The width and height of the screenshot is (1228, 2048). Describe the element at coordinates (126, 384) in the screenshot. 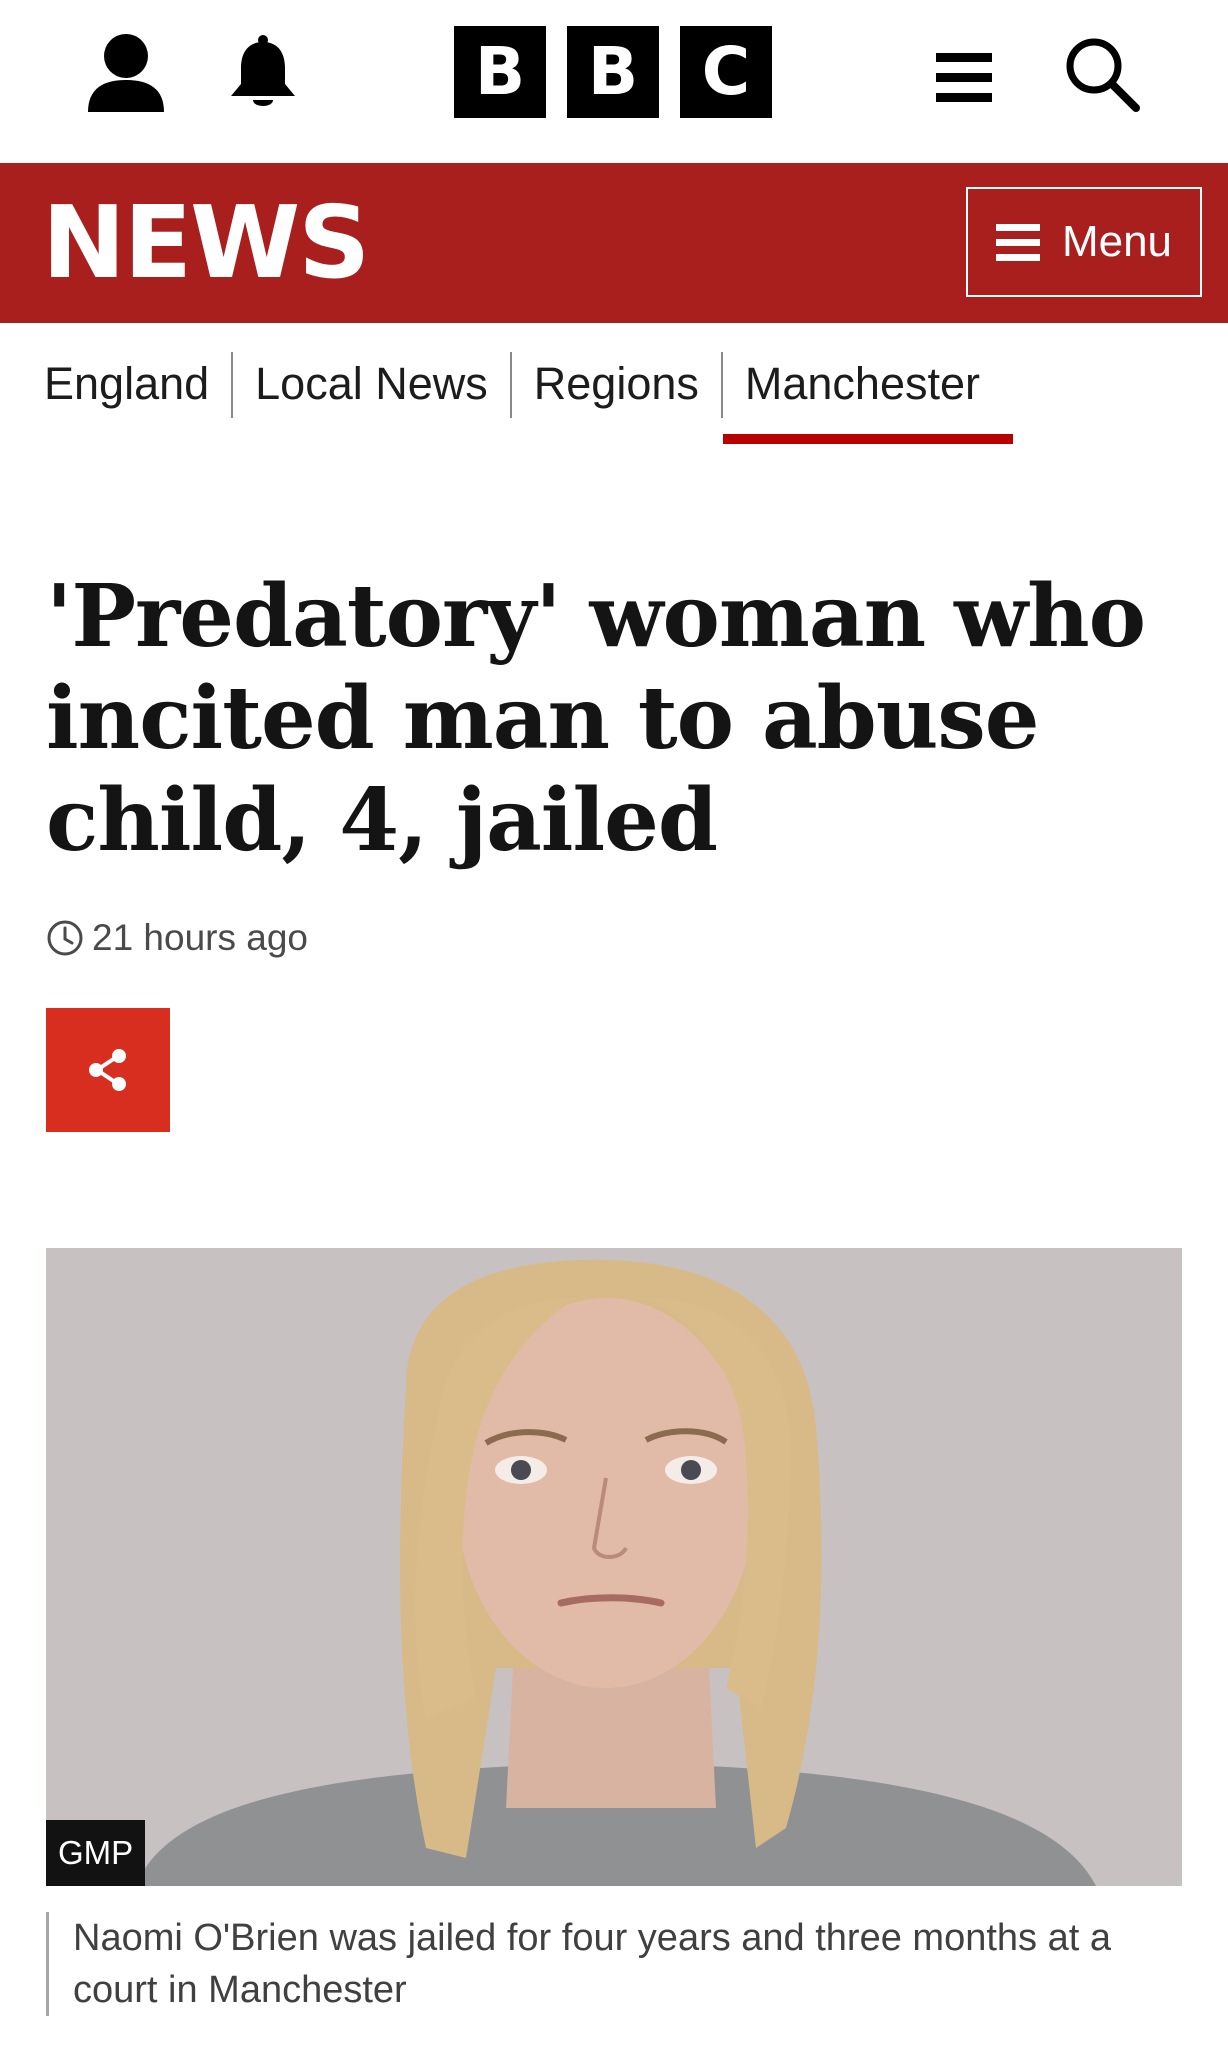

I see `nav-item-england: England` at that location.